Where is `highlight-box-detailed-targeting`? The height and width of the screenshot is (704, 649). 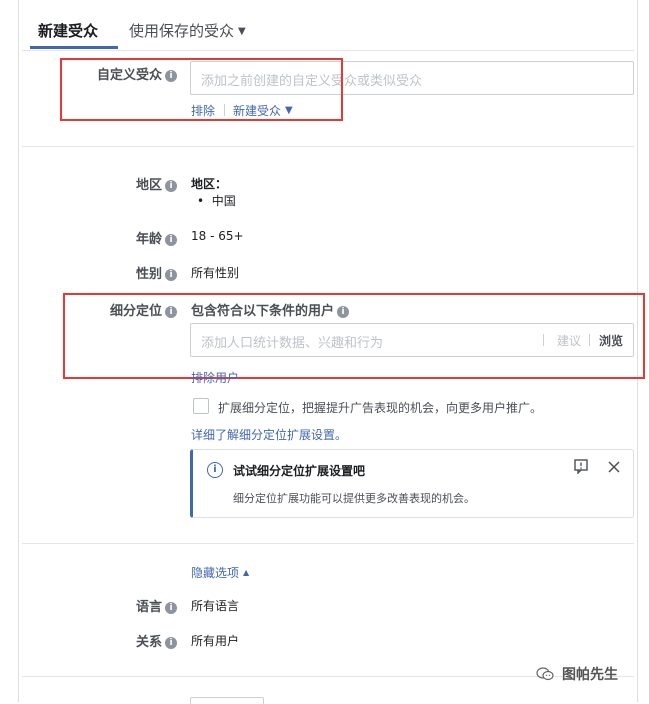
highlight-box-detailed-targeting is located at coordinates (354, 336).